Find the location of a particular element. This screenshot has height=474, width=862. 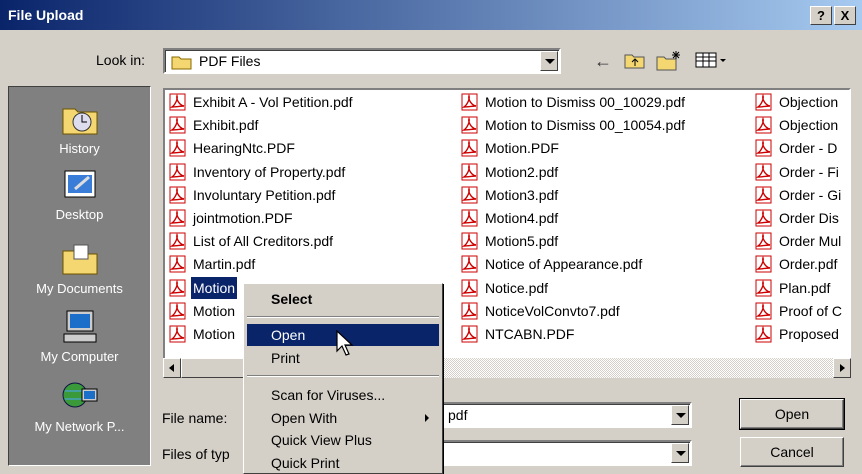

view-menu-icon is located at coordinates (711, 62).